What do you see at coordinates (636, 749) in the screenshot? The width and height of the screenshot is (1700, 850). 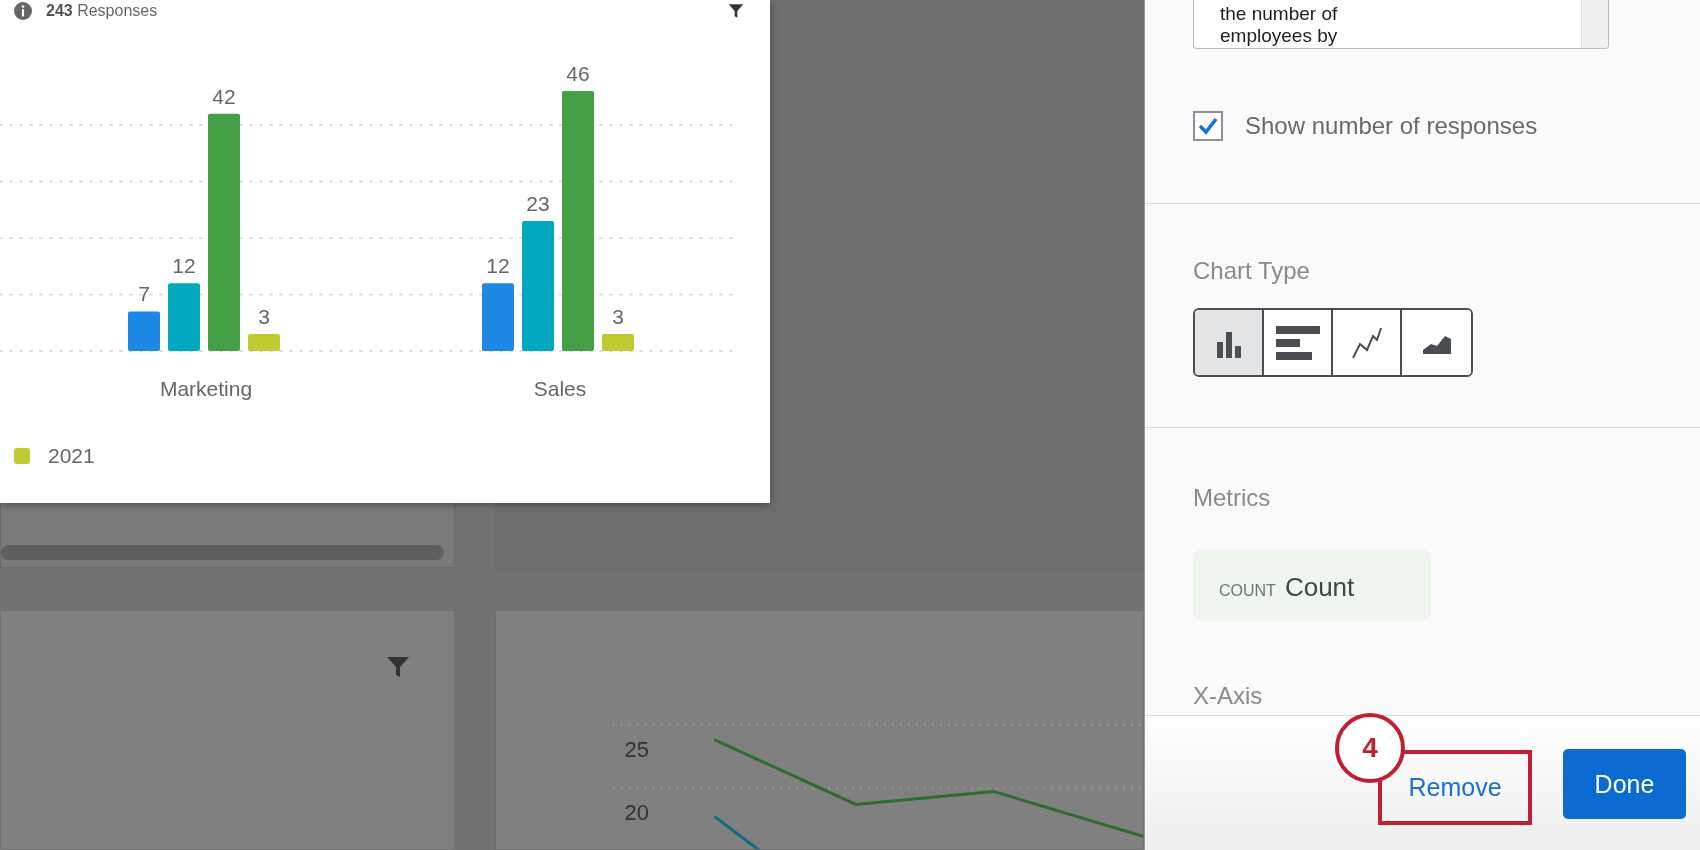 I see `axis-label: 25` at bounding box center [636, 749].